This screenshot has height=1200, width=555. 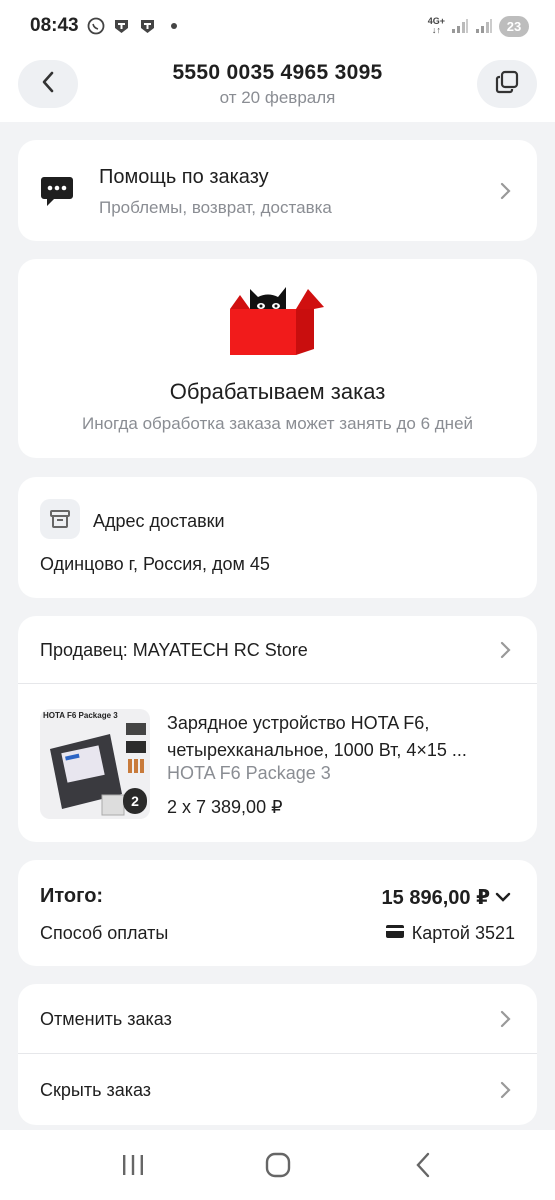 I want to click on payment-value: Картой 3521, so click(x=450, y=933).